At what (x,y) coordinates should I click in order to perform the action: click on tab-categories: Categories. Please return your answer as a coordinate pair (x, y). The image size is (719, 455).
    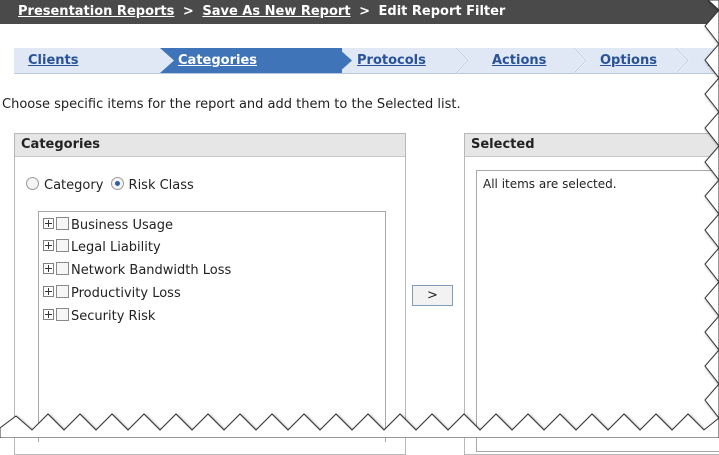
    Looking at the image, I should click on (217, 61).